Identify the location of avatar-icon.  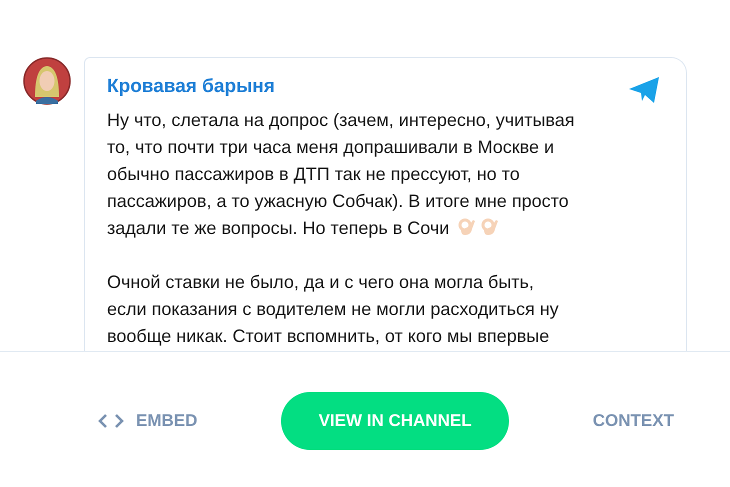
(47, 81).